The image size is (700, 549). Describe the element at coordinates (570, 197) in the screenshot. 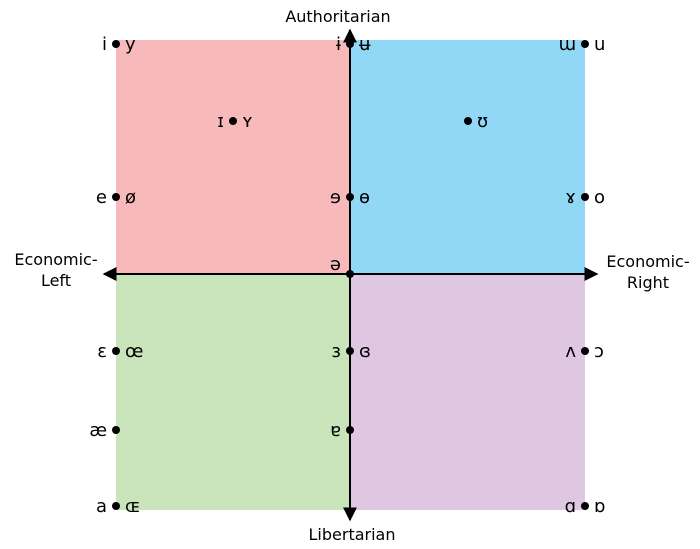

I see `vowel-symbol-close-mid-back-unrounded: ɤ` at that location.